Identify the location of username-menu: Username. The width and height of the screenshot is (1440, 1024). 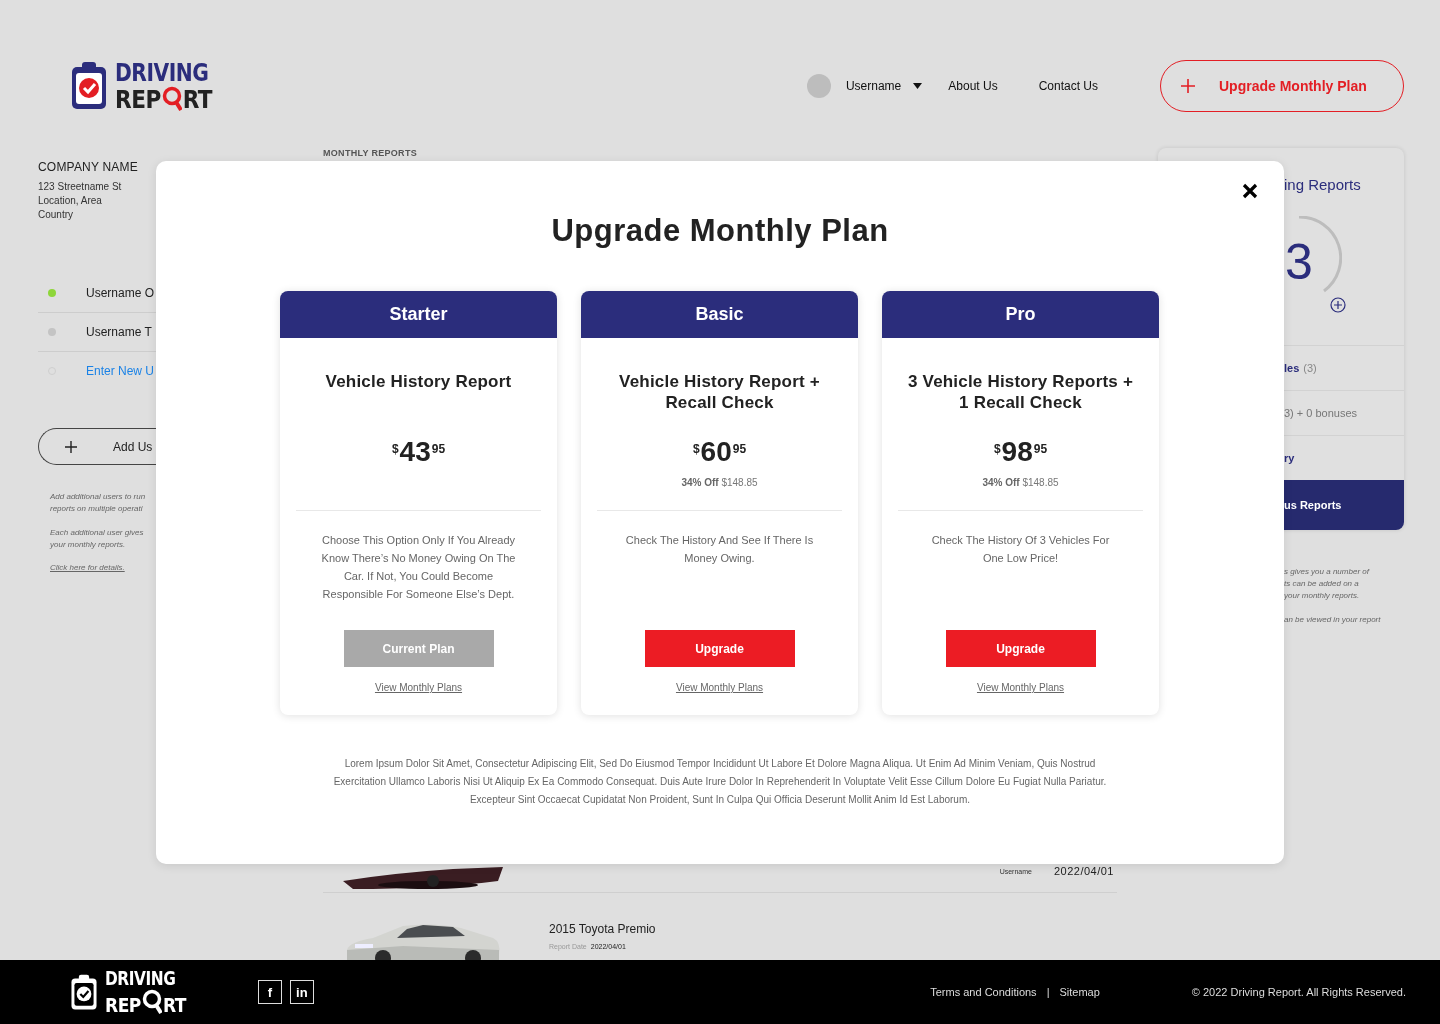
(873, 86).